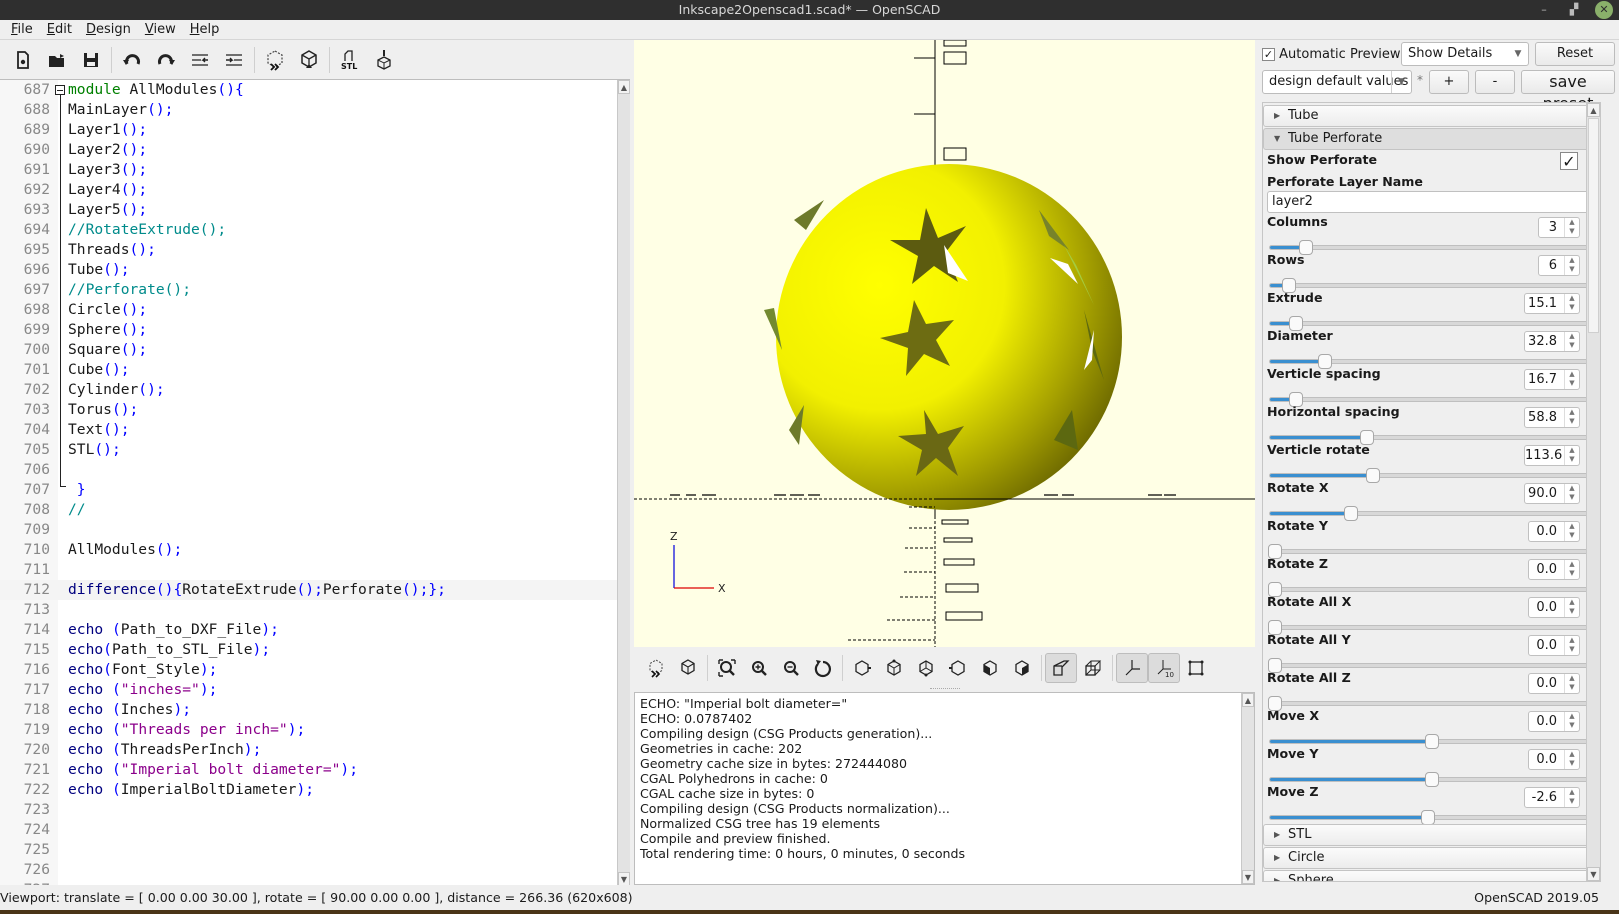 The width and height of the screenshot is (1619, 914). What do you see at coordinates (308, 150) in the screenshot?
I see `code-line: 690 Layer2();` at bounding box center [308, 150].